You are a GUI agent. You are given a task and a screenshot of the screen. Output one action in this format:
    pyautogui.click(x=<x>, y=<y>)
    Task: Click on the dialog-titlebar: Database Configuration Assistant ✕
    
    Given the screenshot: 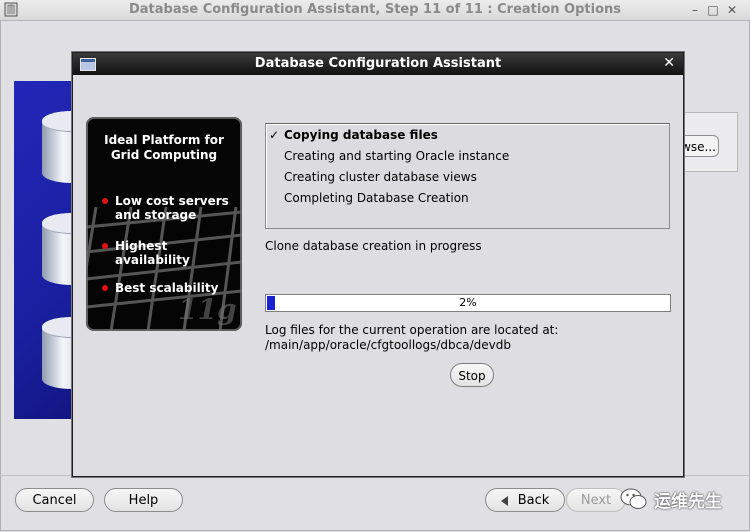 What is the action you would take?
    pyautogui.click(x=378, y=64)
    